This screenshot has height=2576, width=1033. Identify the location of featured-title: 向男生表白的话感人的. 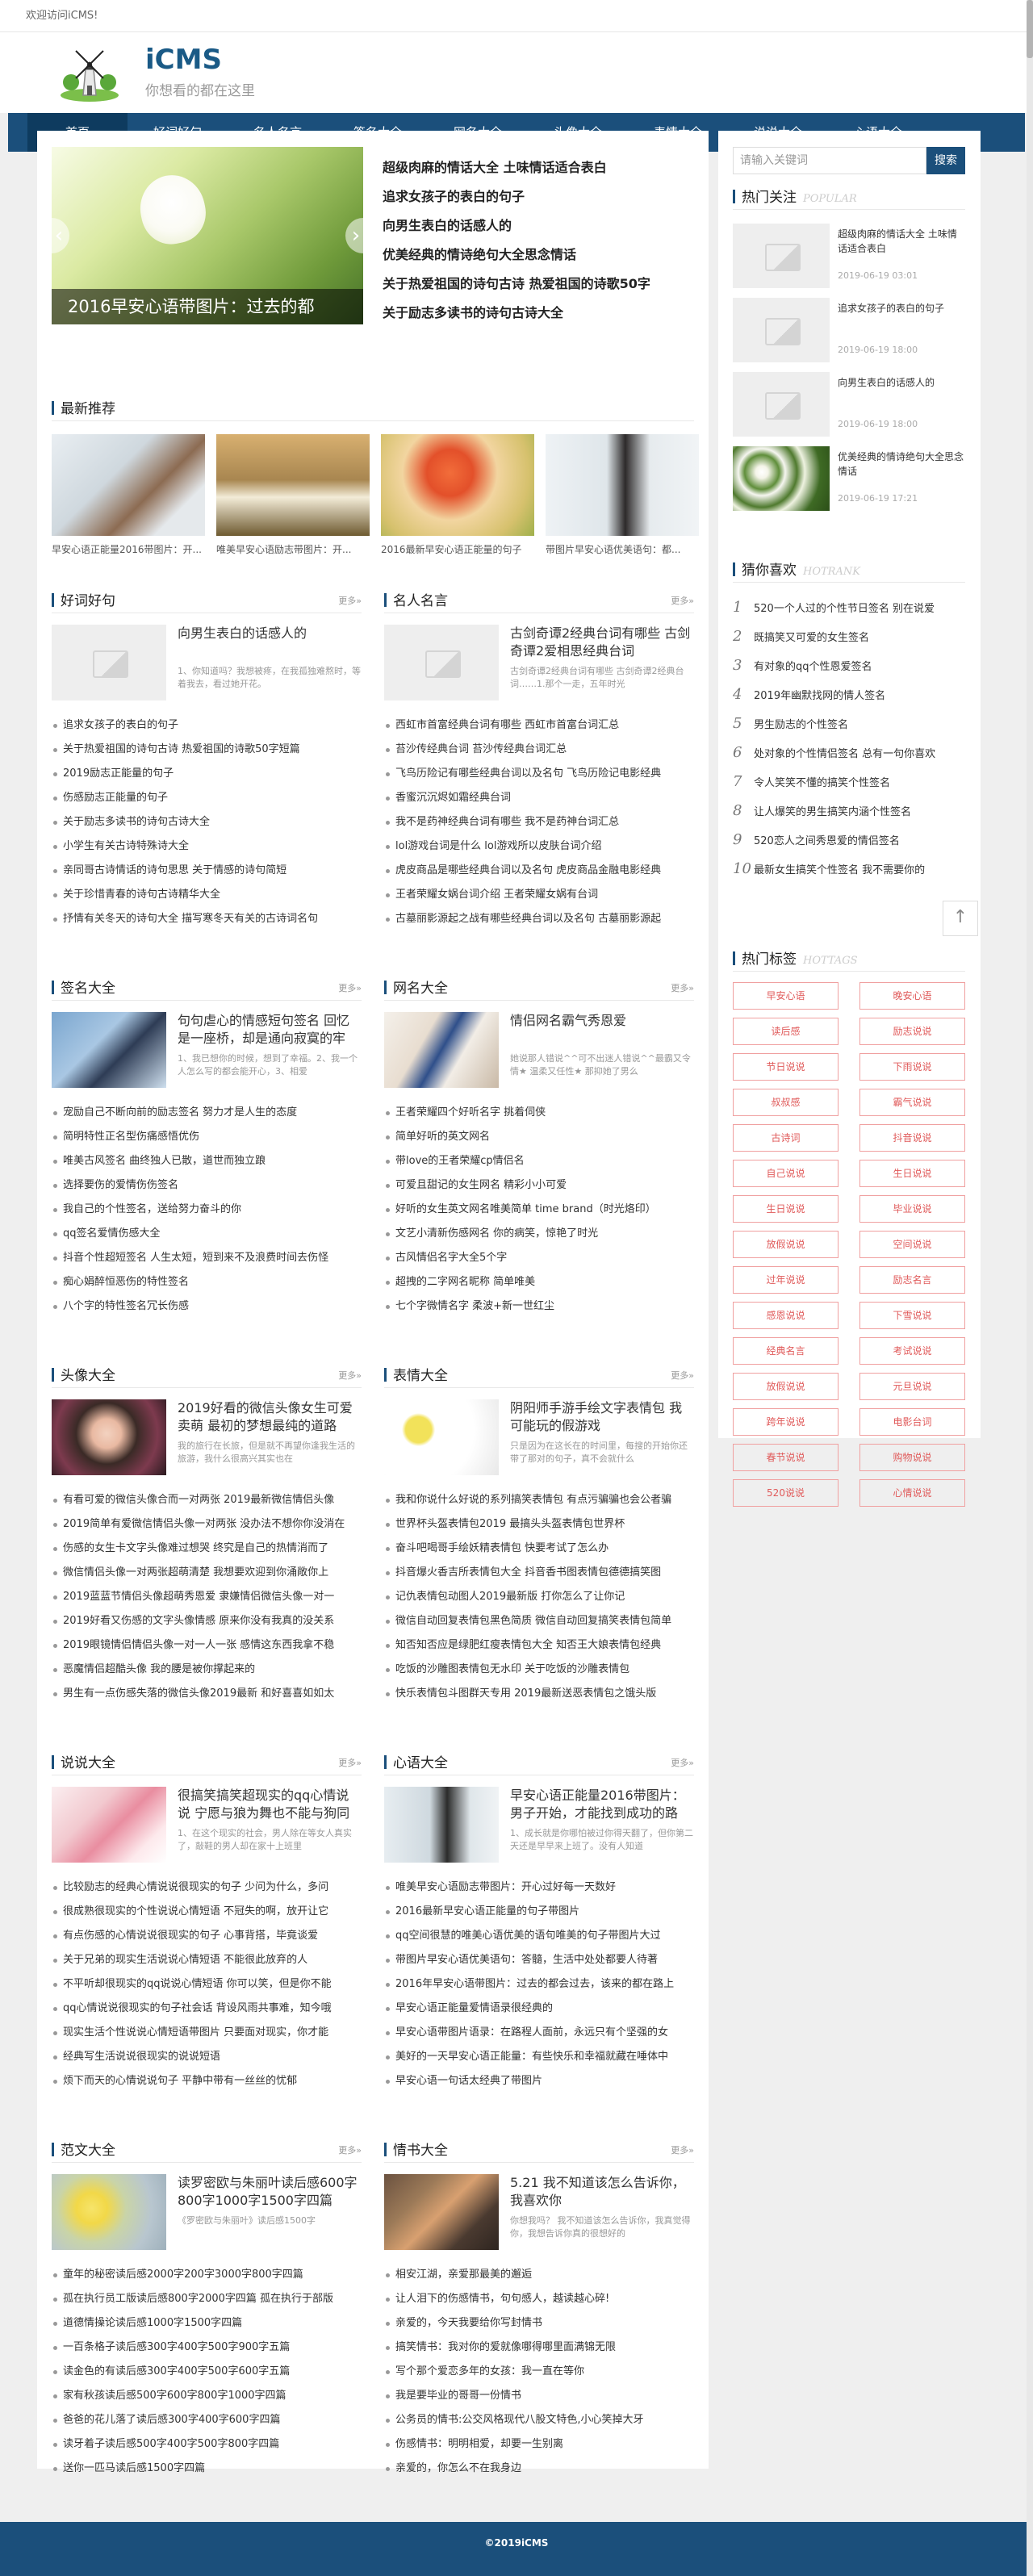
(270, 642).